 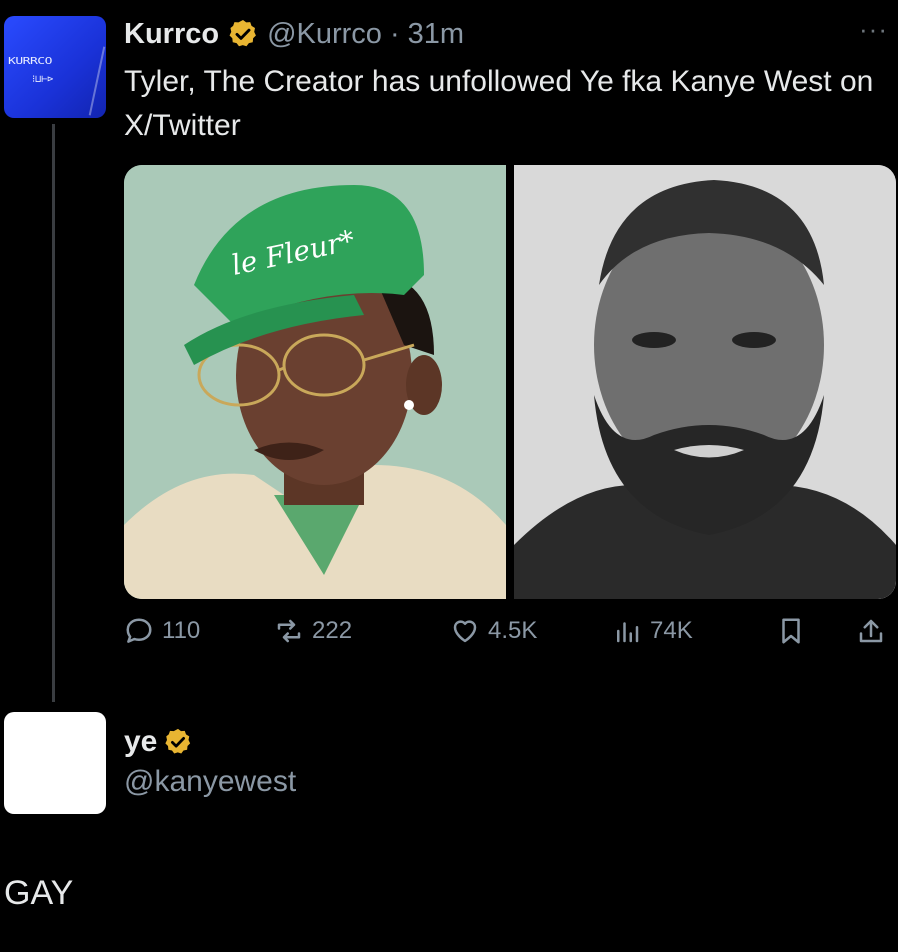 What do you see at coordinates (436, 34) in the screenshot?
I see `timestamp: 31m` at bounding box center [436, 34].